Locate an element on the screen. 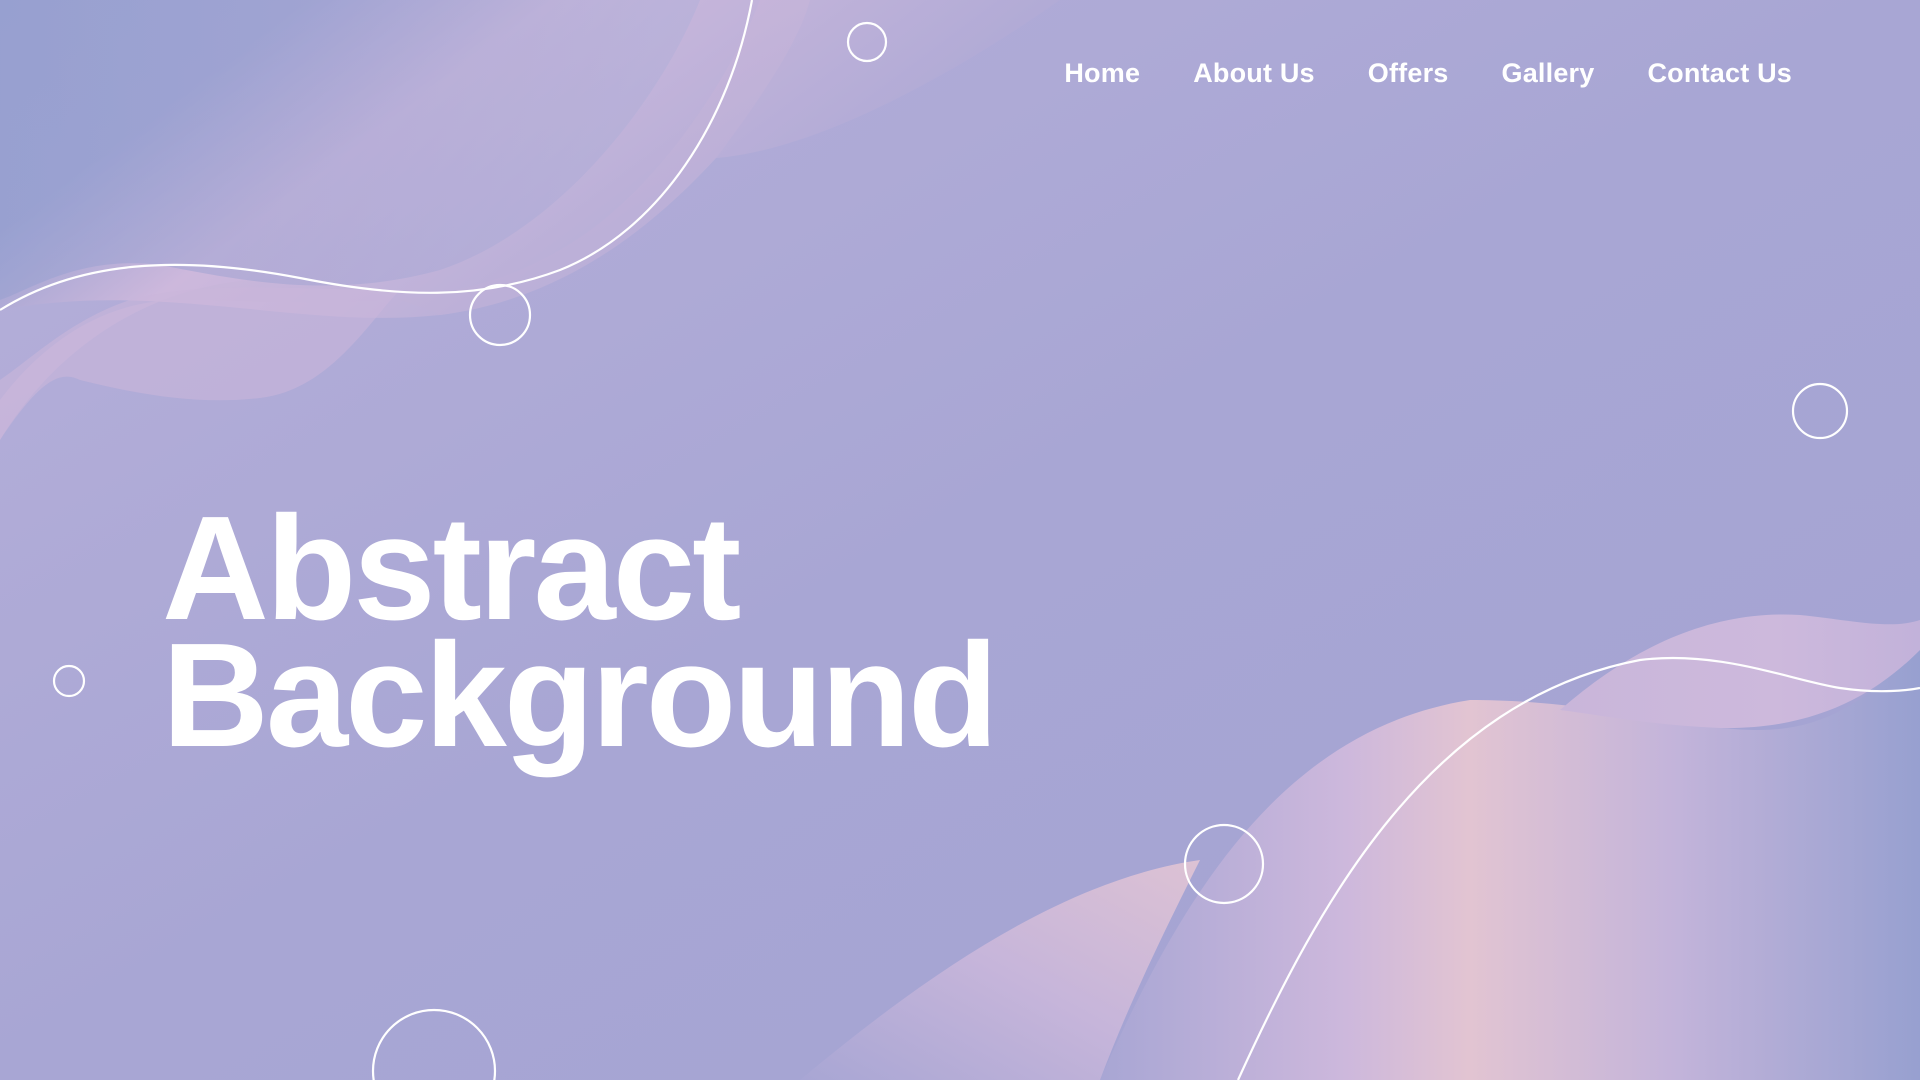 The image size is (1920, 1080). hero-title-line-2: Background is located at coordinates (580, 695).